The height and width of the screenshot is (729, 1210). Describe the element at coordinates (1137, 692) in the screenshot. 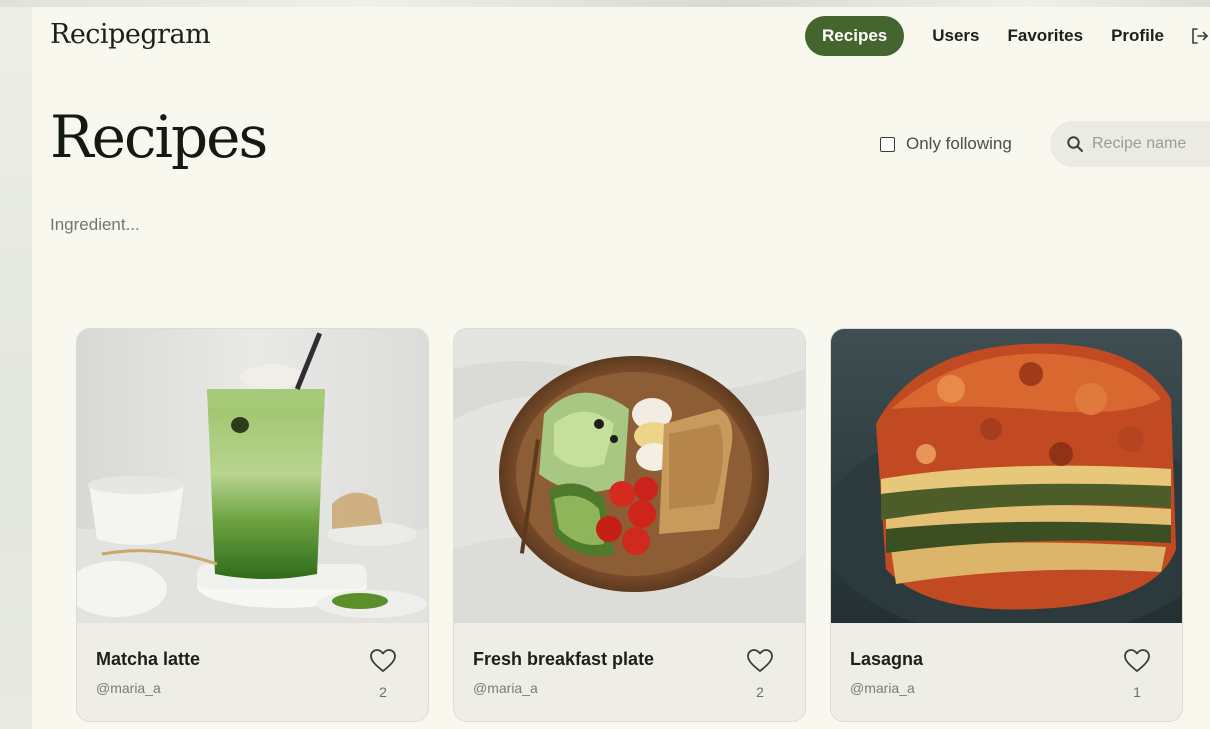

I see `like-count: 1` at that location.